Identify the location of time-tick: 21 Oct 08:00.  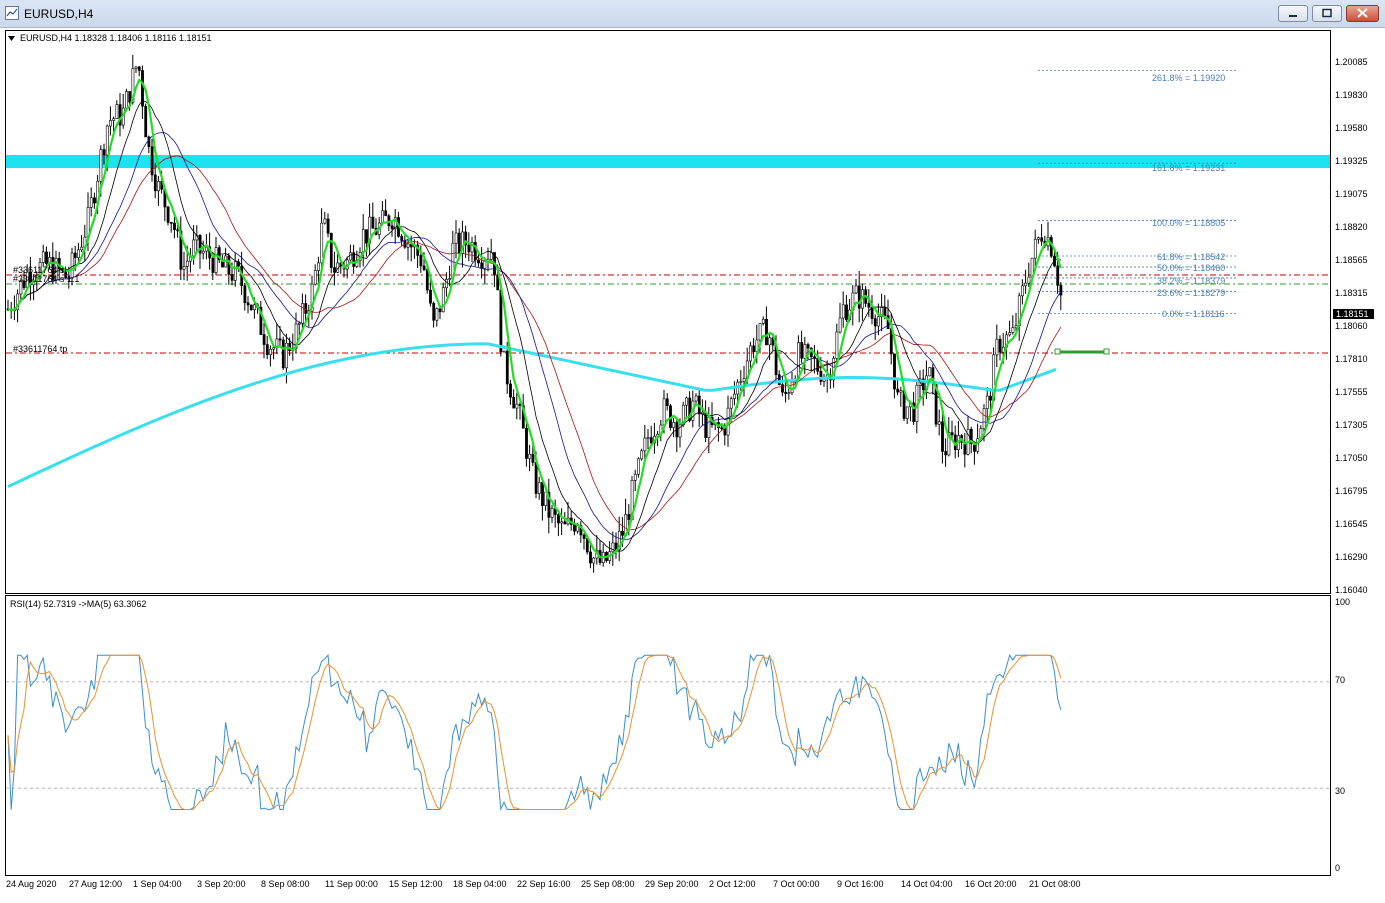
(1055, 884).